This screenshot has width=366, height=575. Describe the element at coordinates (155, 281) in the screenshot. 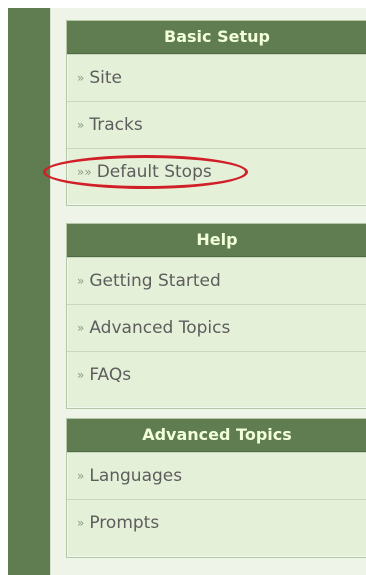

I see `menu-item-label: Getting Started` at that location.